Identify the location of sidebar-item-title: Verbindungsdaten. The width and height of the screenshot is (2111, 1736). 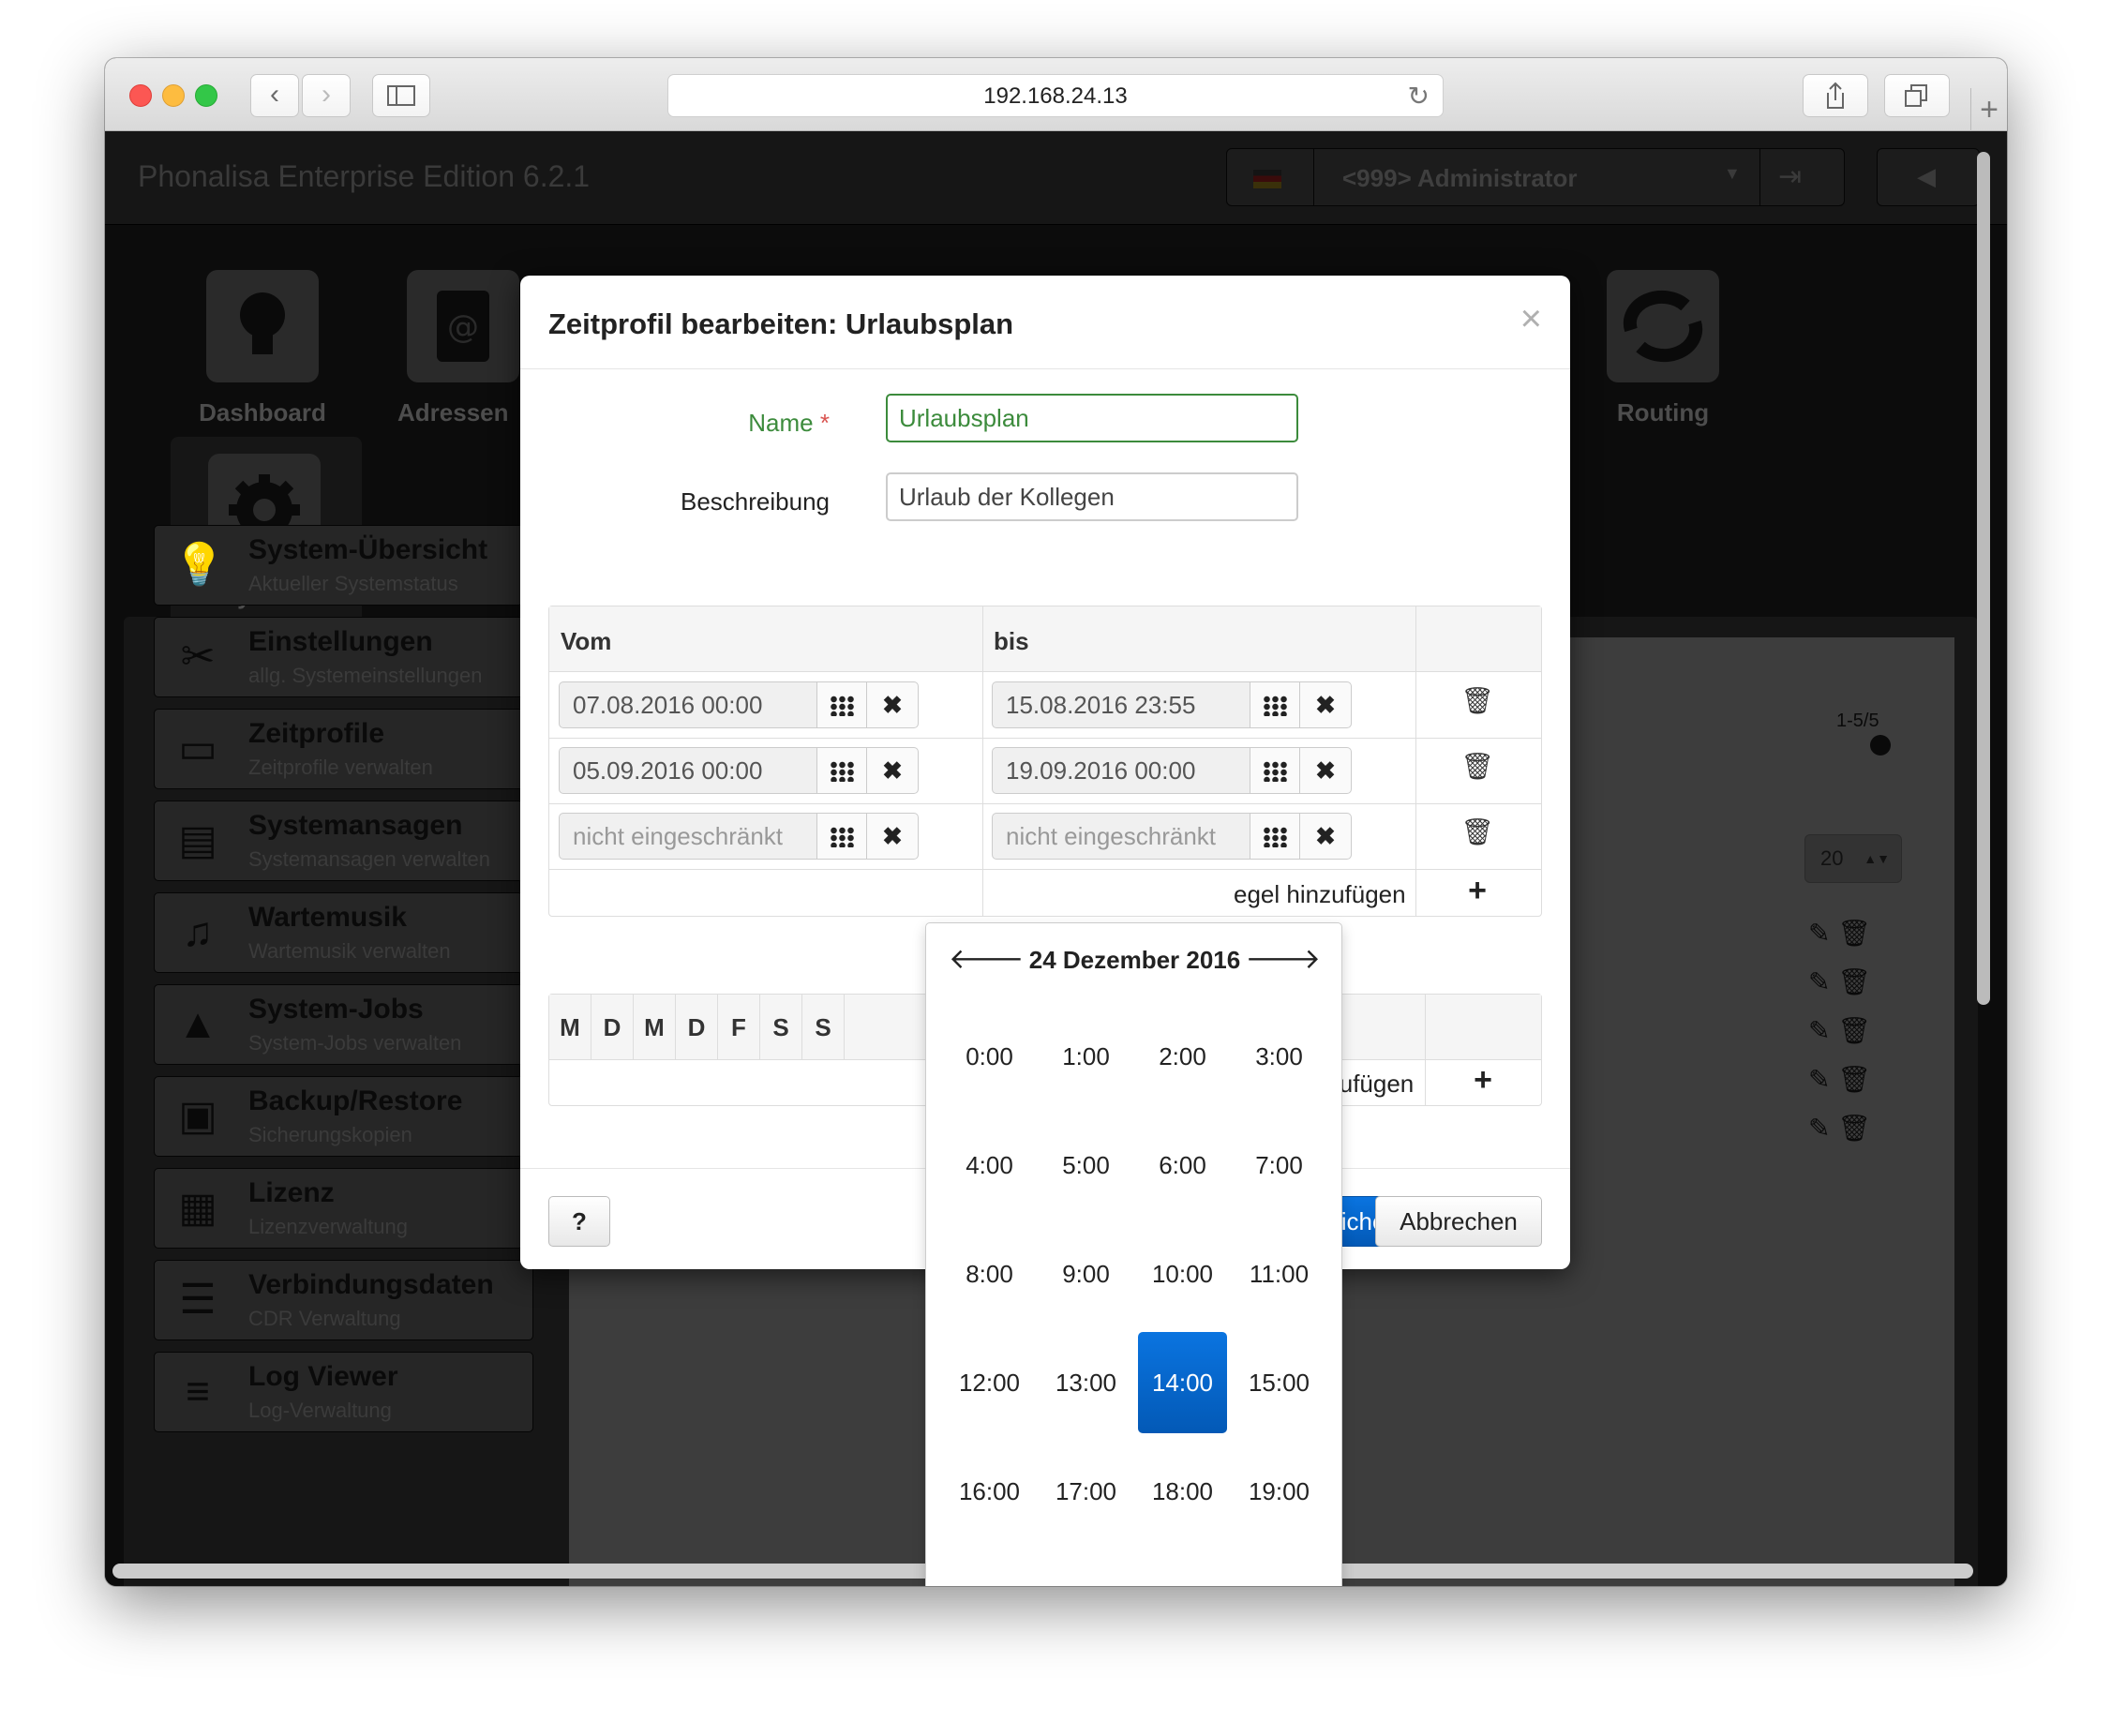
(371, 1284).